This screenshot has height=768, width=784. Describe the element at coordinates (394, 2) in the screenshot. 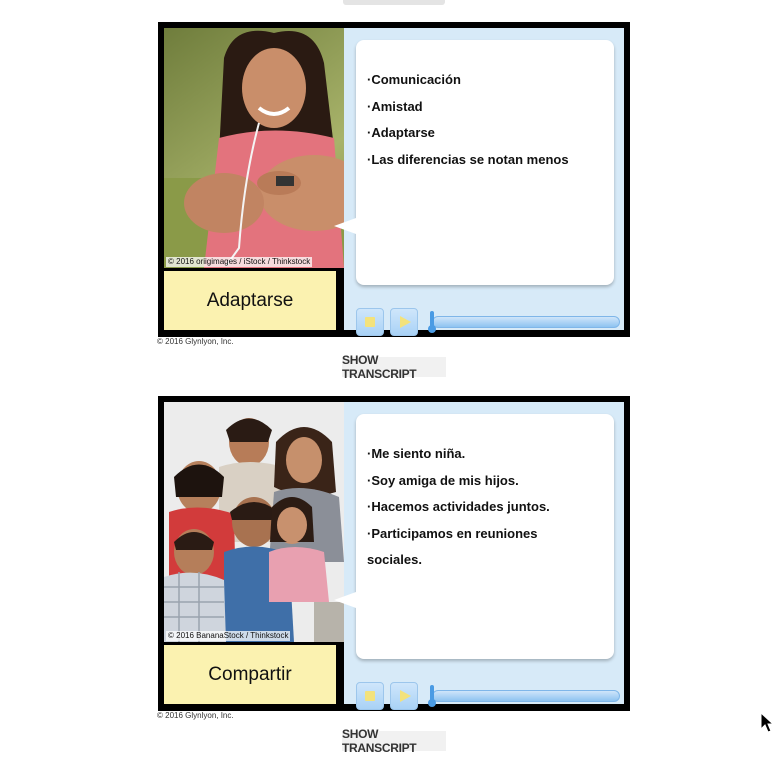

I see `previous-transcript-button-edge` at that location.